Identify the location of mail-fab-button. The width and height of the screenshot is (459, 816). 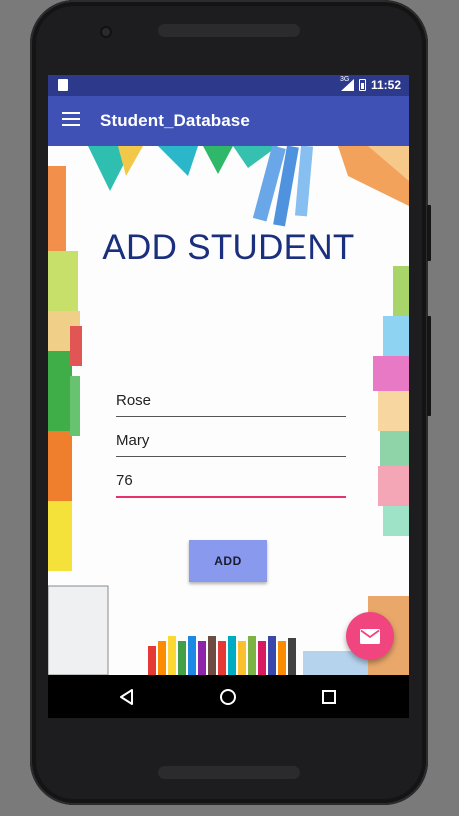
(370, 636).